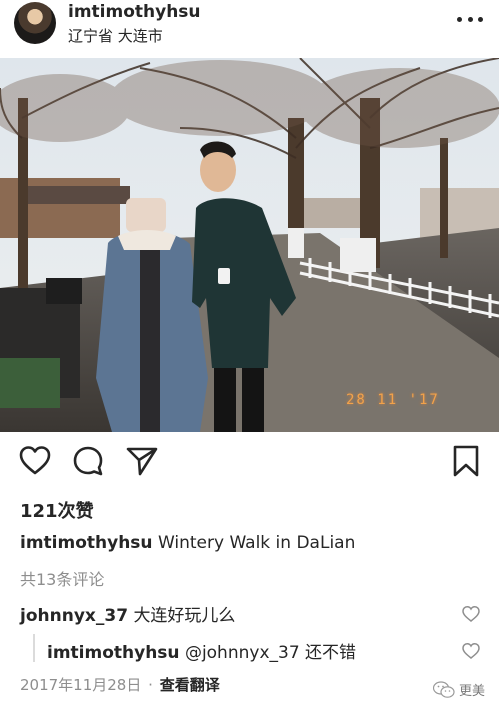 The image size is (499, 714). I want to click on blurred-face, so click(146, 215).